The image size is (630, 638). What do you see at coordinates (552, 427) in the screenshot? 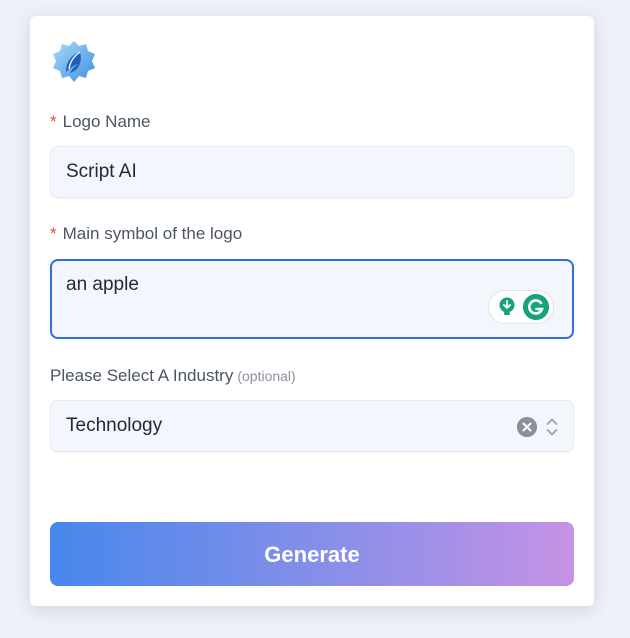
I see `chevron-up-down-icon` at bounding box center [552, 427].